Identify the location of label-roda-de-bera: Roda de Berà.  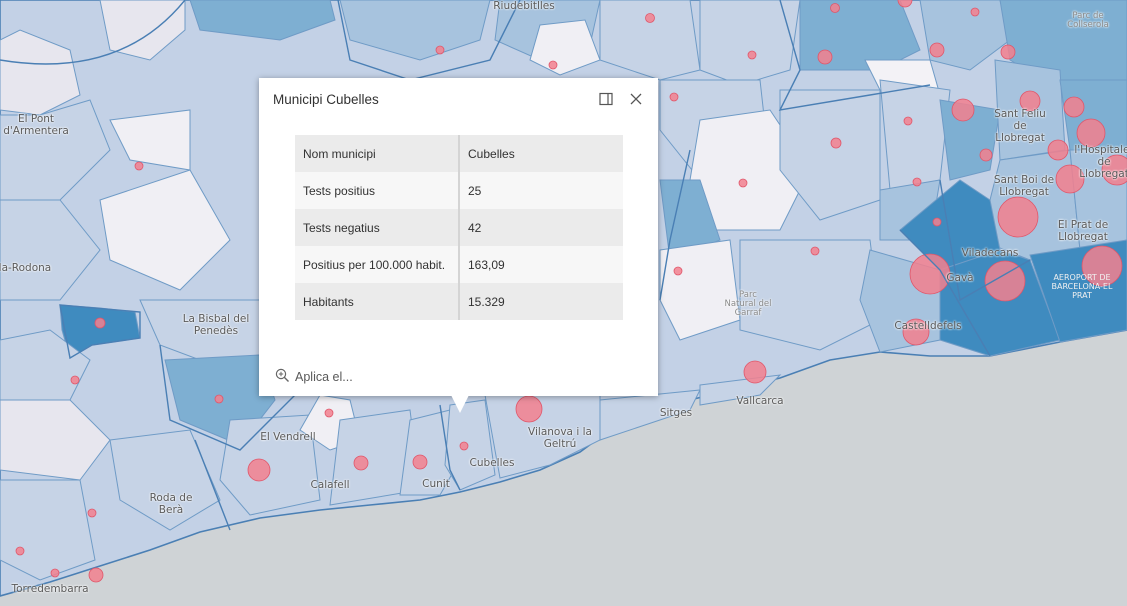
(171, 504).